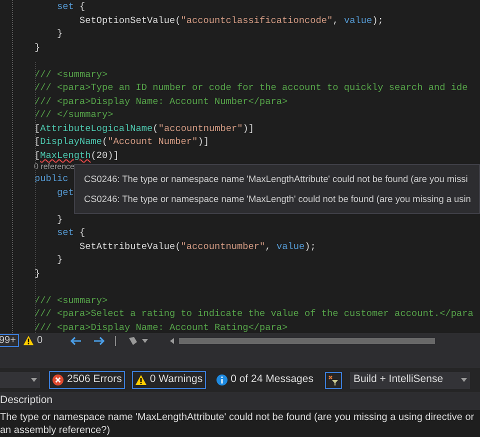 Image resolution: width=480 pixels, height=437 pixels. What do you see at coordinates (251, 87) in the screenshot?
I see `code-line: /// <para>Type an ID number or code for the account to quickly search and ide` at bounding box center [251, 87].